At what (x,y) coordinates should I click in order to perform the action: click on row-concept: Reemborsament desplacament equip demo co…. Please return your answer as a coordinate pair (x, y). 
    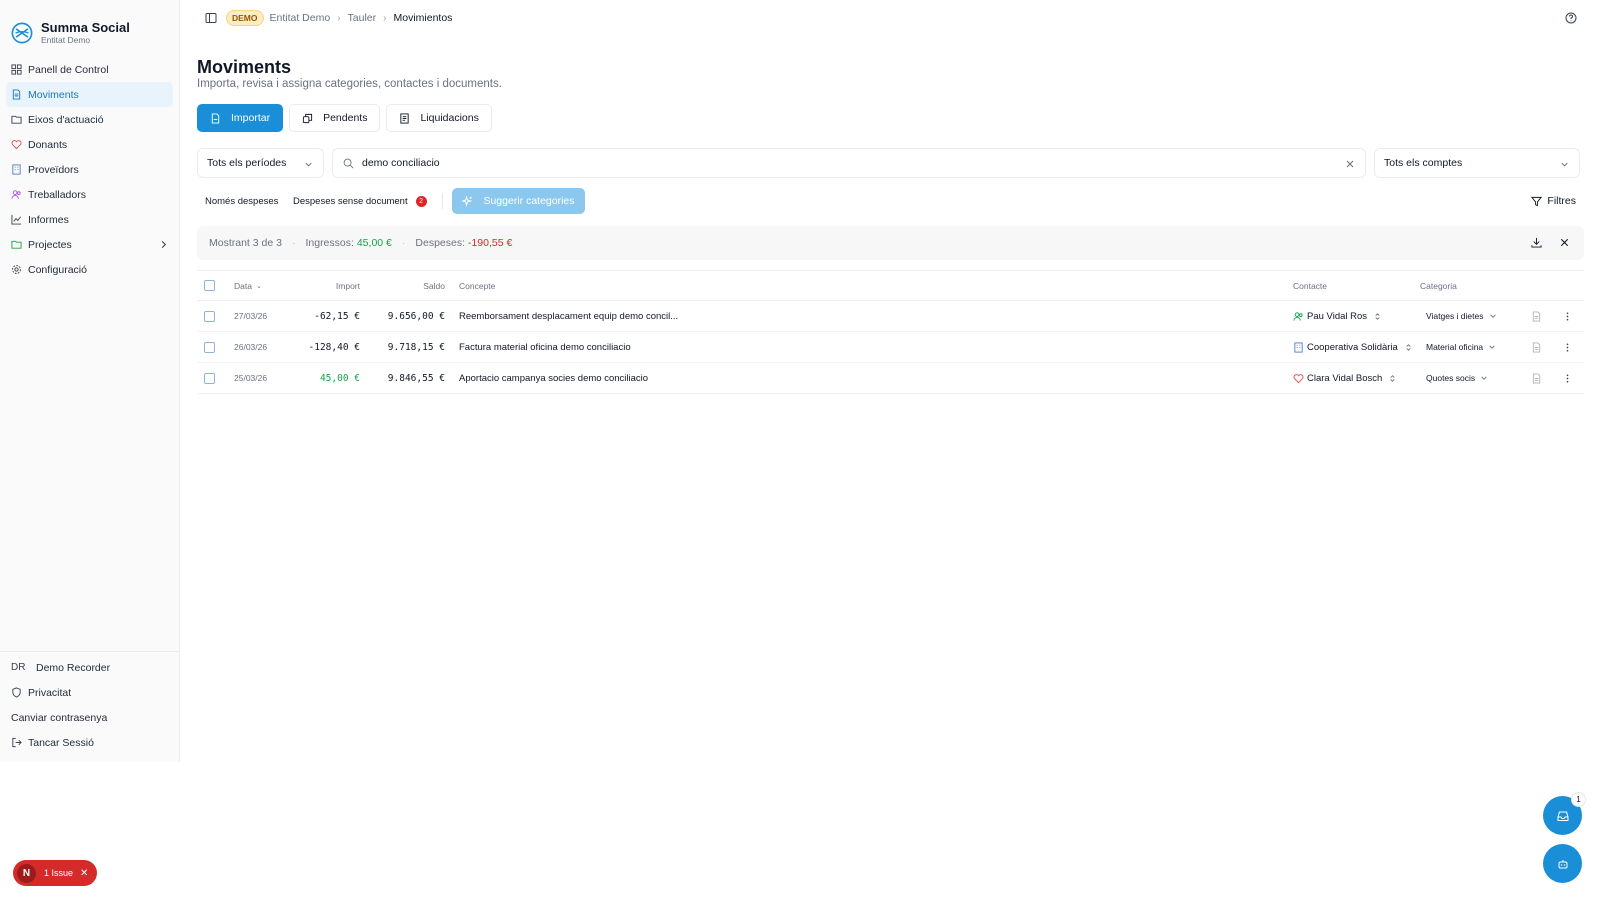
    Looking at the image, I should click on (569, 316).